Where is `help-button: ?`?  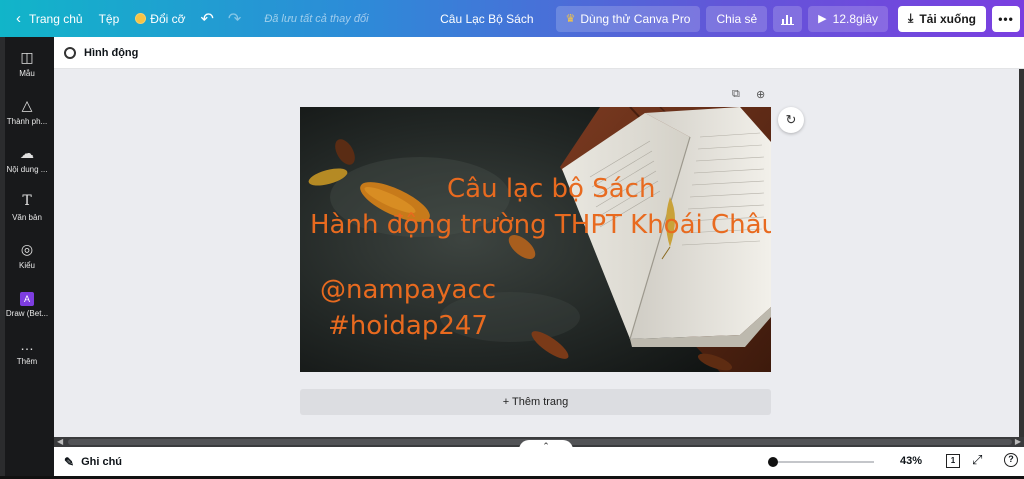 help-button: ? is located at coordinates (1011, 460).